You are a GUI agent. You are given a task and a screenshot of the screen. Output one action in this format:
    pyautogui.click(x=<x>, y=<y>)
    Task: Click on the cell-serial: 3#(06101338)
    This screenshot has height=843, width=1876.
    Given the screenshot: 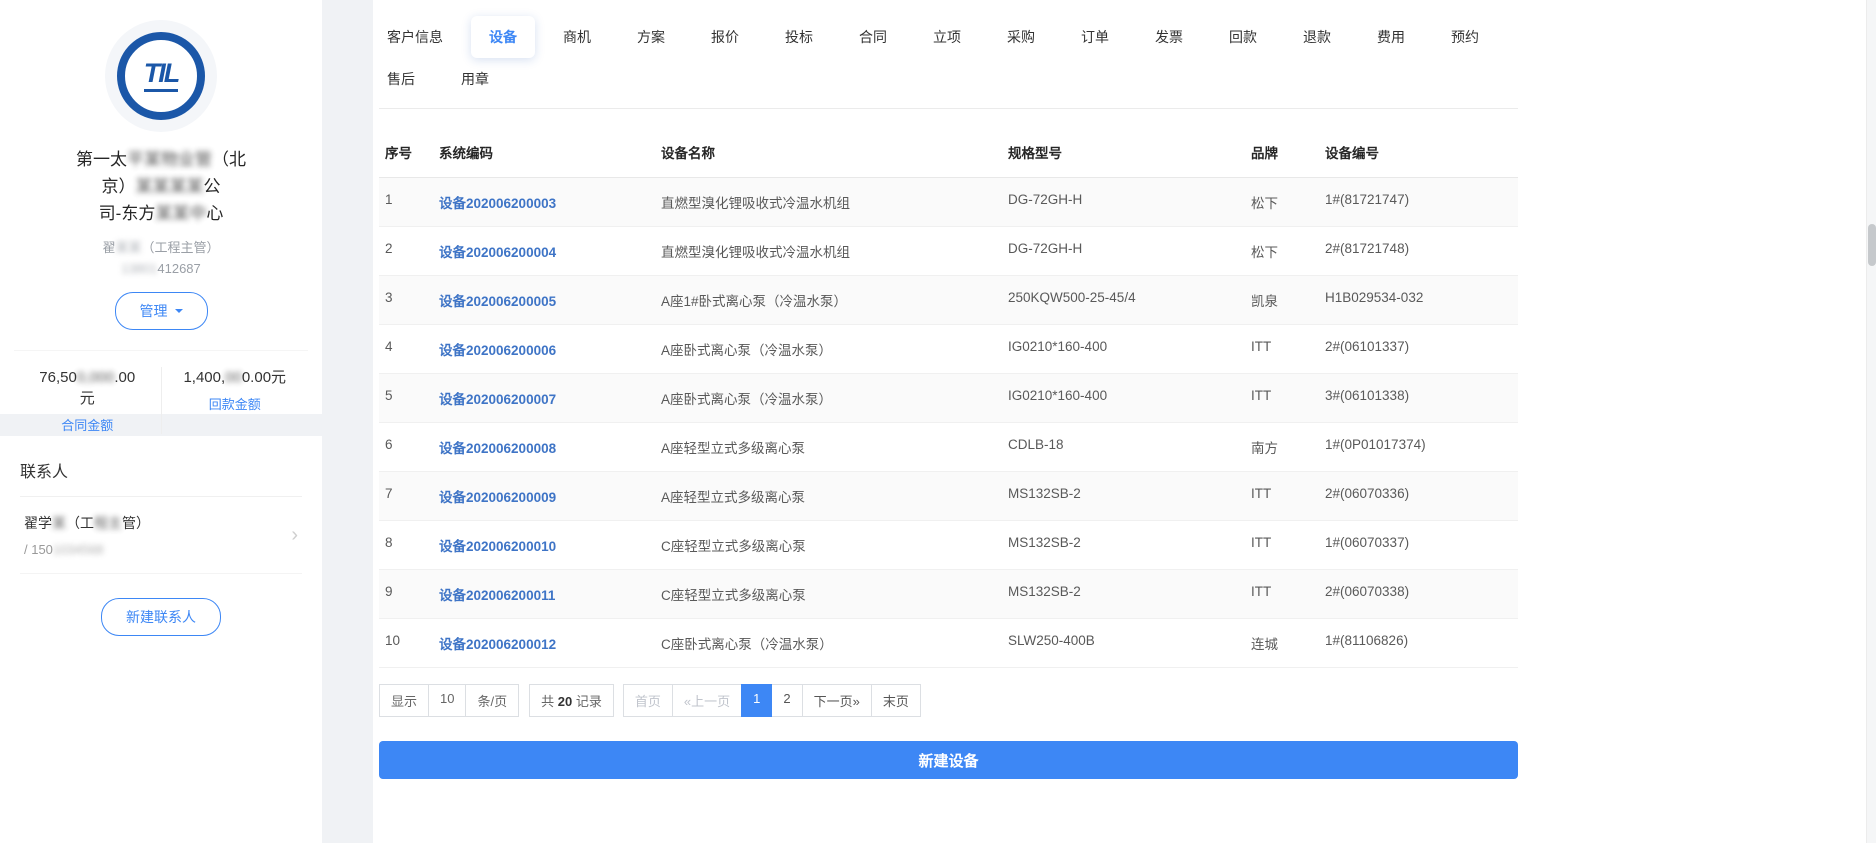 What is the action you would take?
    pyautogui.click(x=1367, y=395)
    